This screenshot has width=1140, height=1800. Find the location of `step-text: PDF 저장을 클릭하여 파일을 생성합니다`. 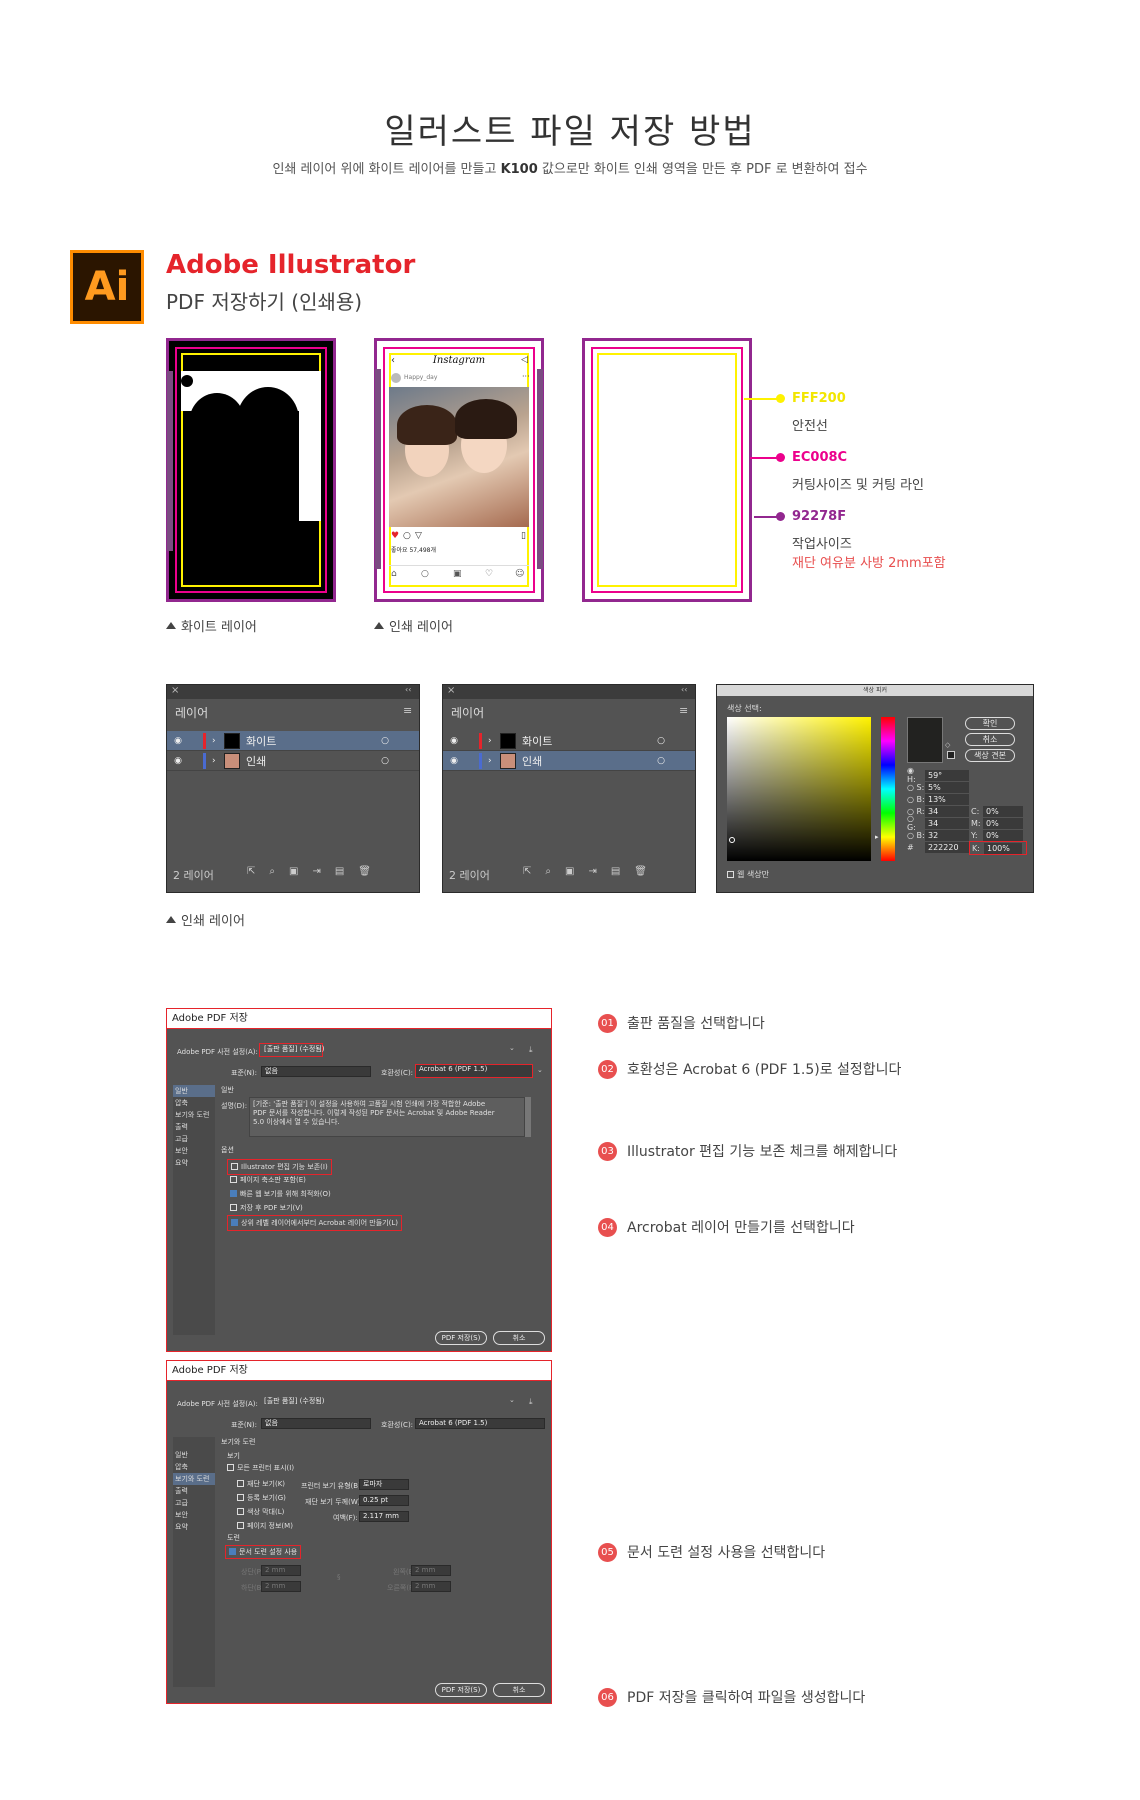

step-text: PDF 저장을 클릭하여 파일을 생성합니다 is located at coordinates (746, 1698).